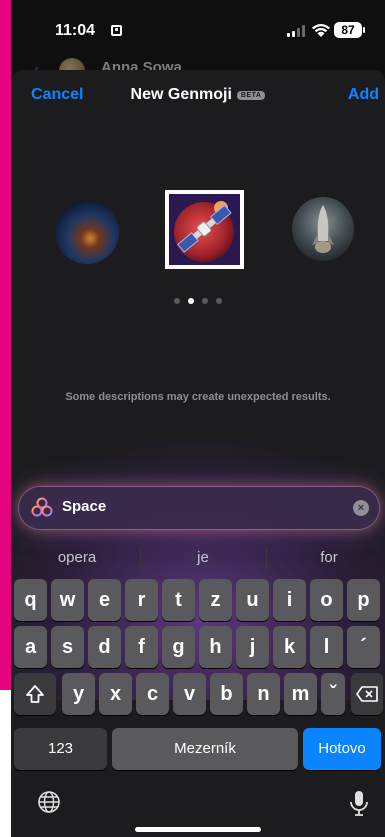  What do you see at coordinates (178, 647) in the screenshot?
I see `key-g: g` at bounding box center [178, 647].